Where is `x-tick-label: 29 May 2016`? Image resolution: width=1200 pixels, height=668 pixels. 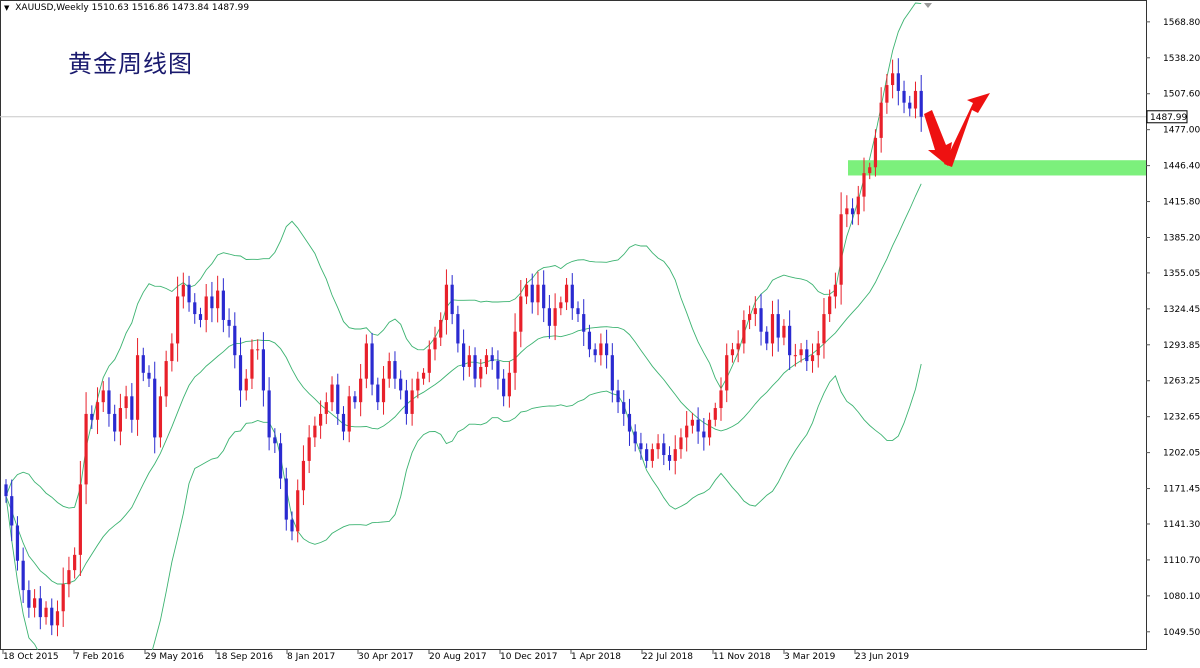
x-tick-label: 29 May 2016 is located at coordinates (174, 657).